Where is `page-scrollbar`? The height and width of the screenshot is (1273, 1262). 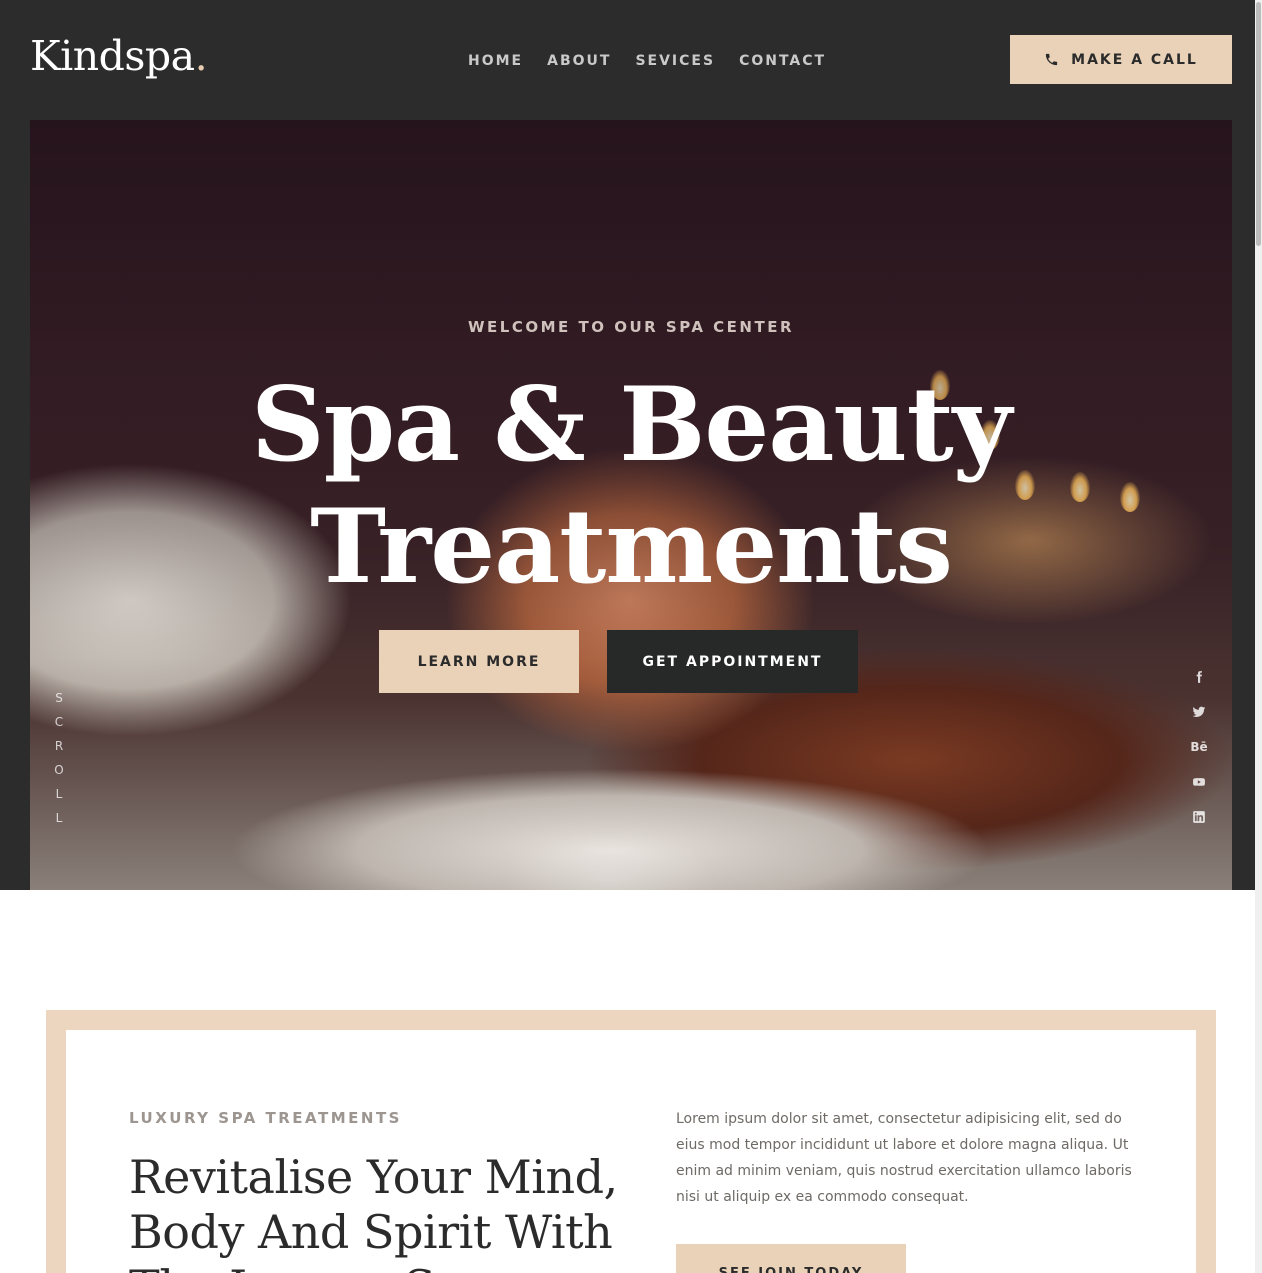 page-scrollbar is located at coordinates (1258, 636).